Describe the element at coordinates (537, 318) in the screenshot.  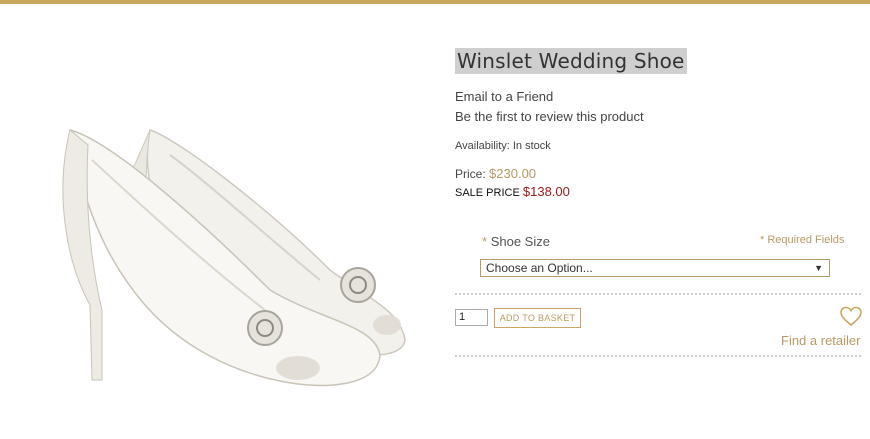
I see `add-to-basket-button: ADD TO BASKET` at that location.